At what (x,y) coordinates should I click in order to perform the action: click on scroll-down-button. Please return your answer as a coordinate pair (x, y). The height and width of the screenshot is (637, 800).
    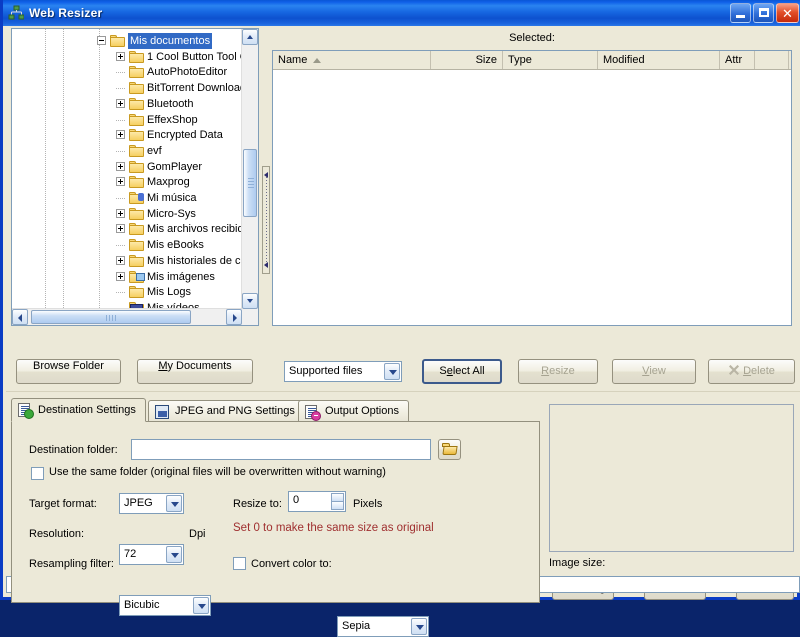
    Looking at the image, I should click on (250, 301).